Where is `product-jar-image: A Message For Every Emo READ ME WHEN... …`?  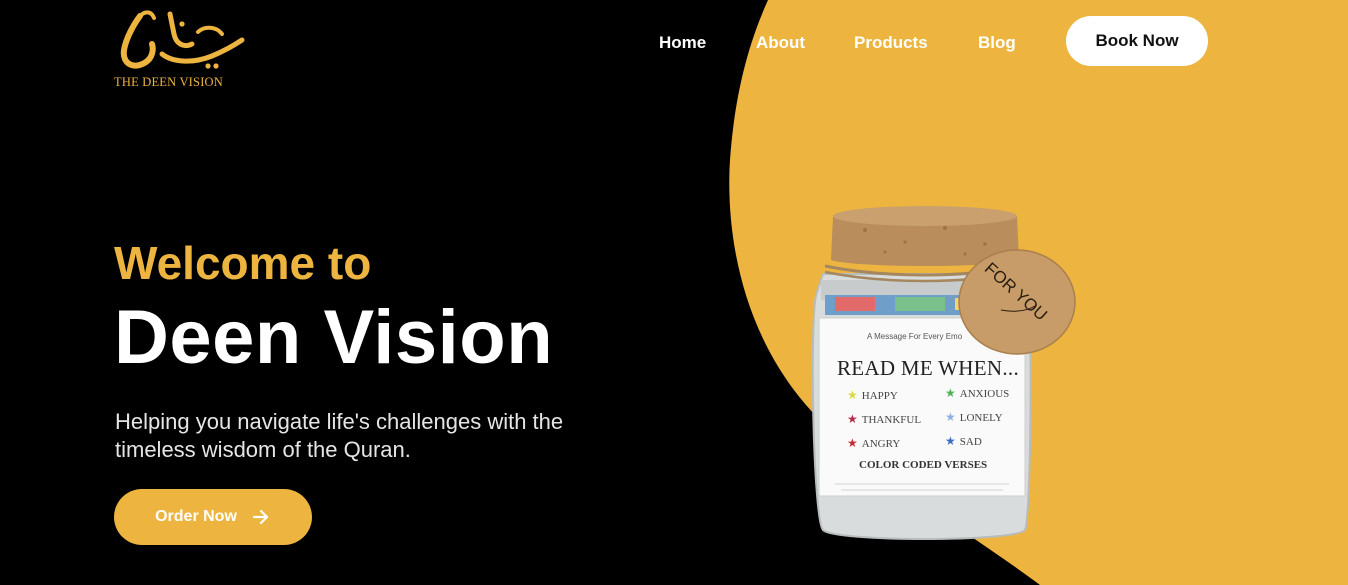
product-jar-image: A Message For Every Emo READ ME WHEN... … is located at coordinates (940, 375).